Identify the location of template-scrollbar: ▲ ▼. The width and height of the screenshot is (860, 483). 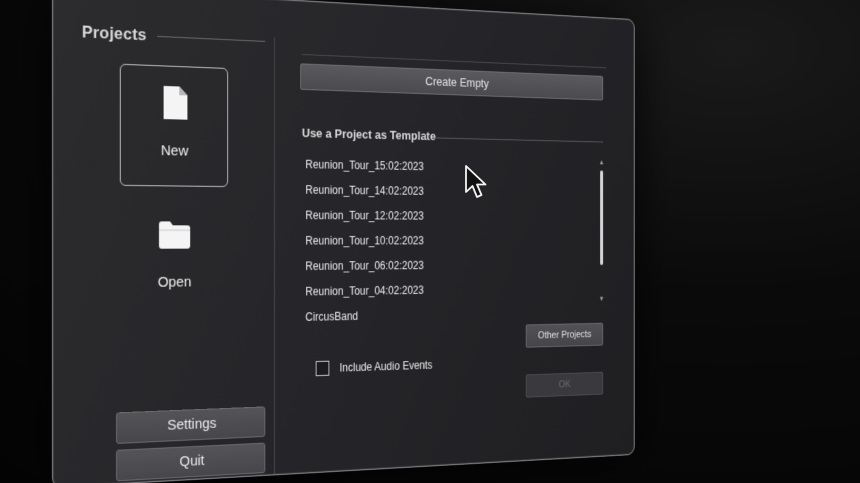
(602, 230).